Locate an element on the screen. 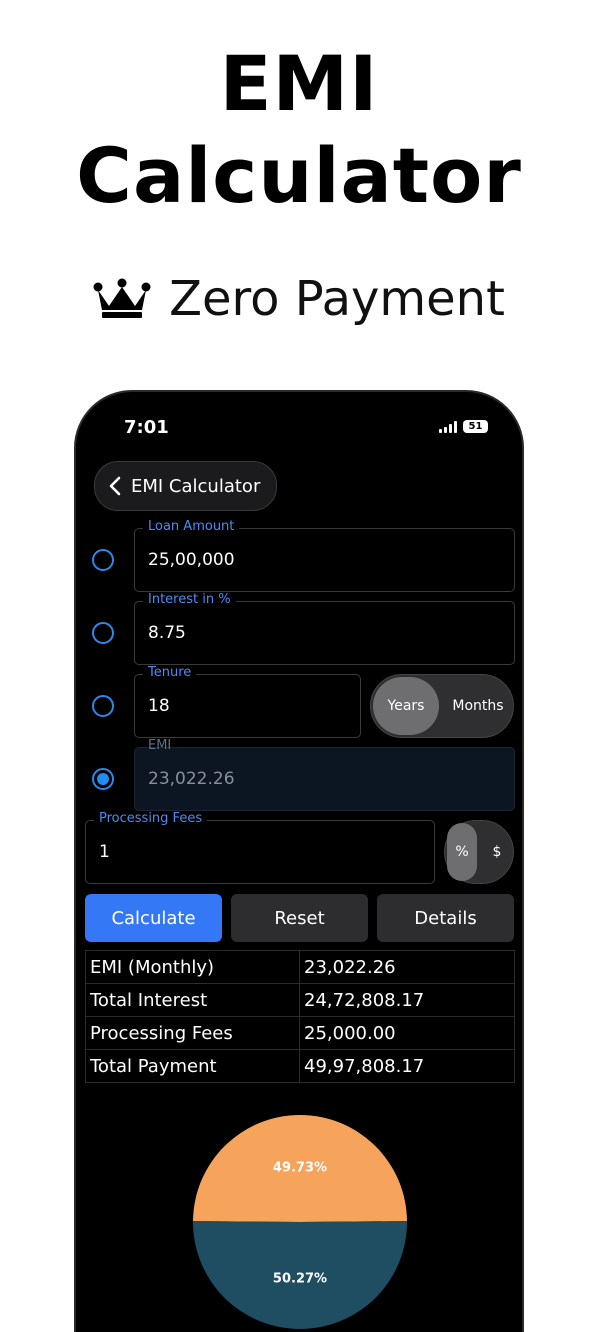  summary-value: 25,000.00 is located at coordinates (407, 1033).